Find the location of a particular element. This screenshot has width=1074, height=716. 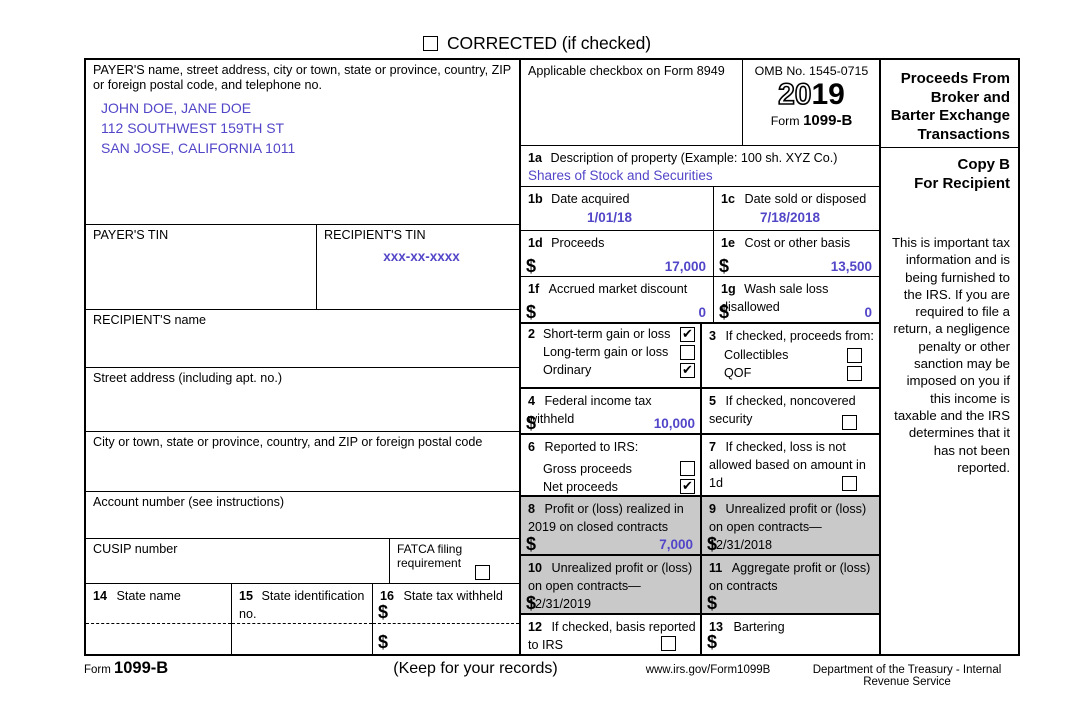

payer-tin-field: PAYER'S TIN is located at coordinates (201, 267).